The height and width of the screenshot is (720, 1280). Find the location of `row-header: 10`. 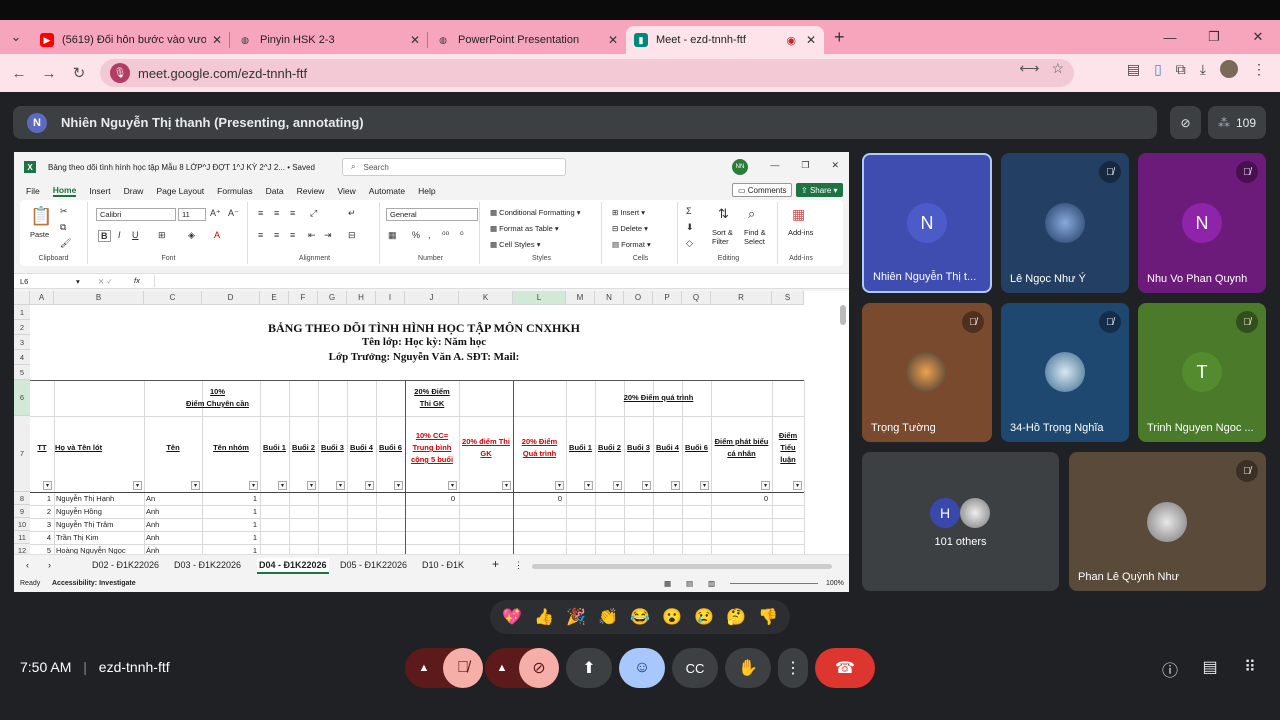

row-header: 10 is located at coordinates (22, 524).